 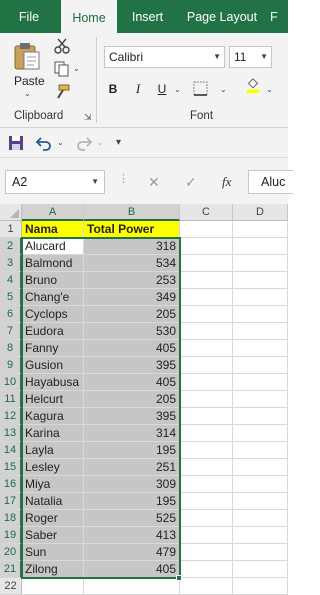 What do you see at coordinates (11, 399) in the screenshot?
I see `row-header: 11` at bounding box center [11, 399].